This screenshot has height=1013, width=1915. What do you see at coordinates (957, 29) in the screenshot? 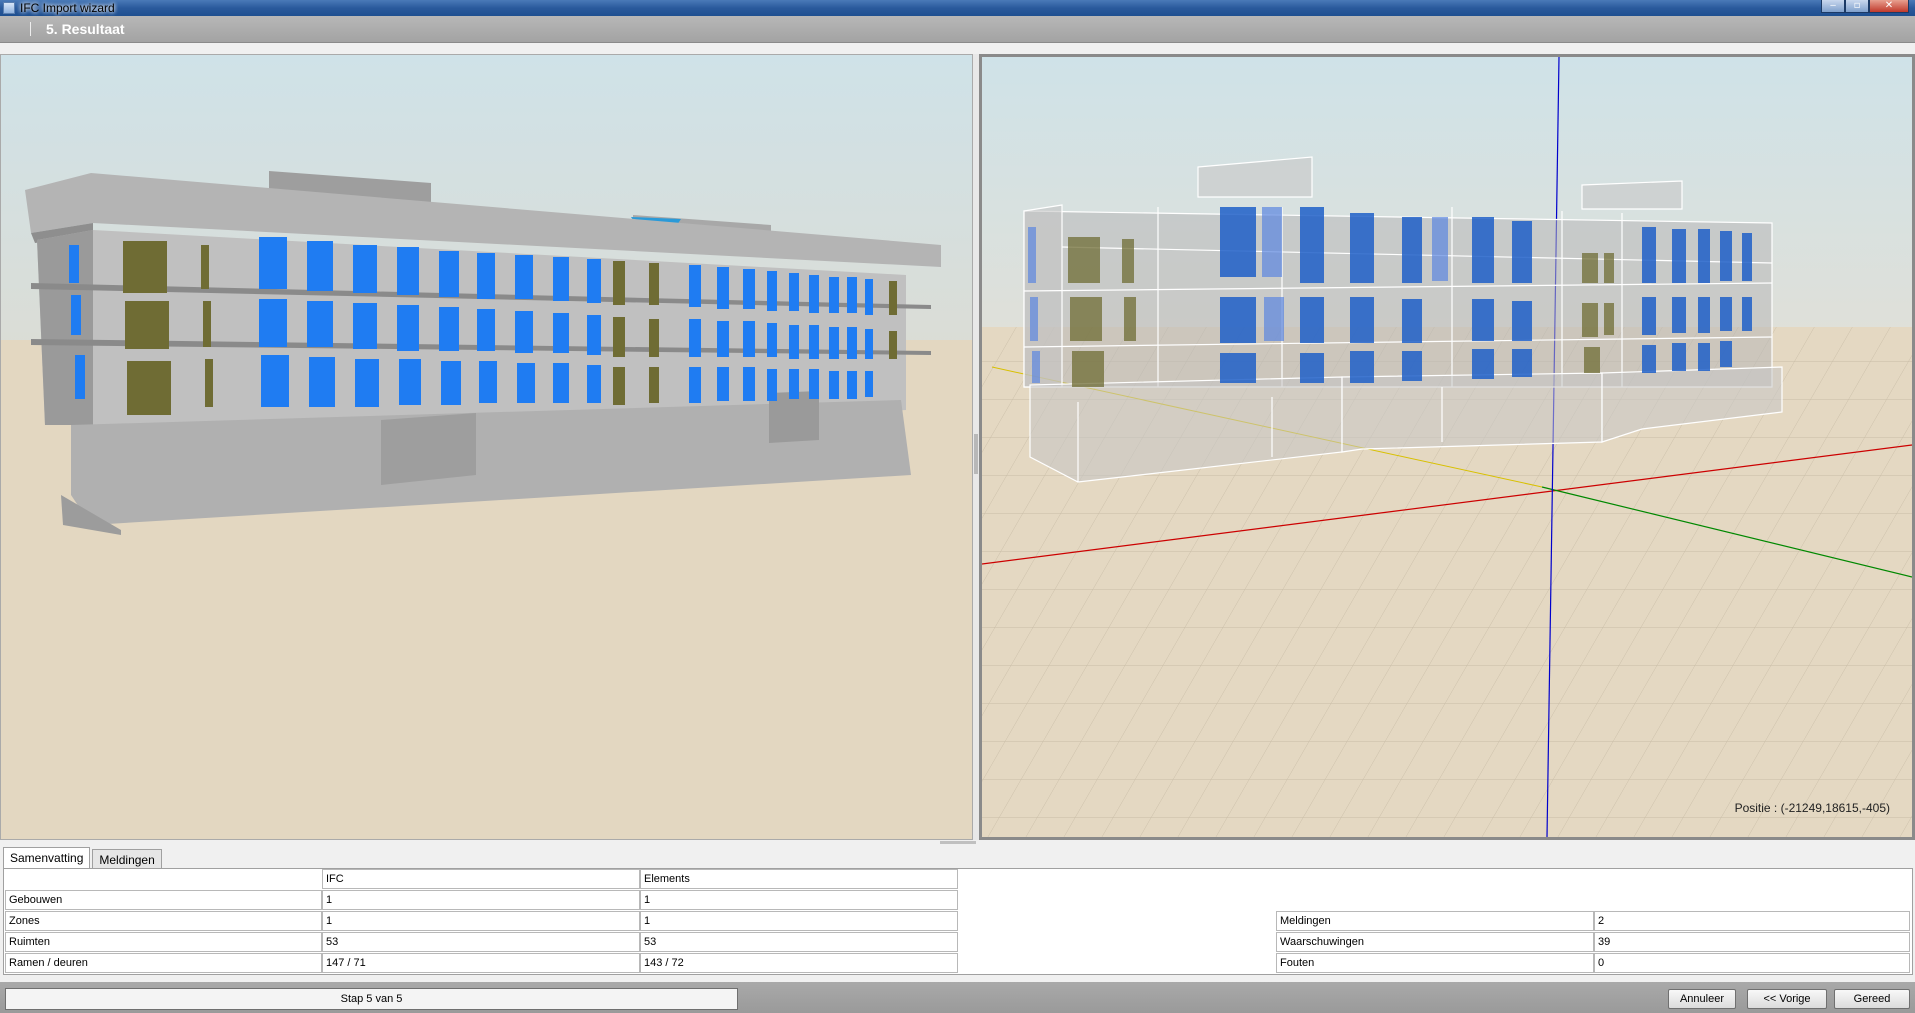
I see `step-header: 5. Resultaat` at bounding box center [957, 29].